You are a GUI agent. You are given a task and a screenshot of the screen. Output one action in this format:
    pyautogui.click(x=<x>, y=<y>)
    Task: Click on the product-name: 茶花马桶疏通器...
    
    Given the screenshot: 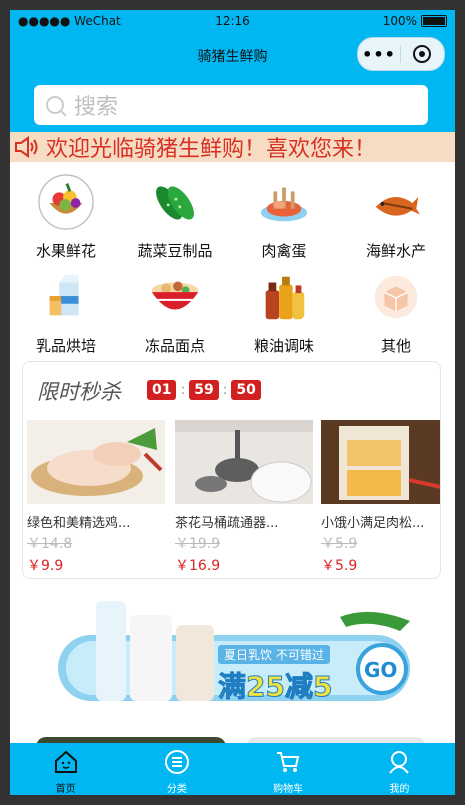 What is the action you would take?
    pyautogui.click(x=227, y=523)
    